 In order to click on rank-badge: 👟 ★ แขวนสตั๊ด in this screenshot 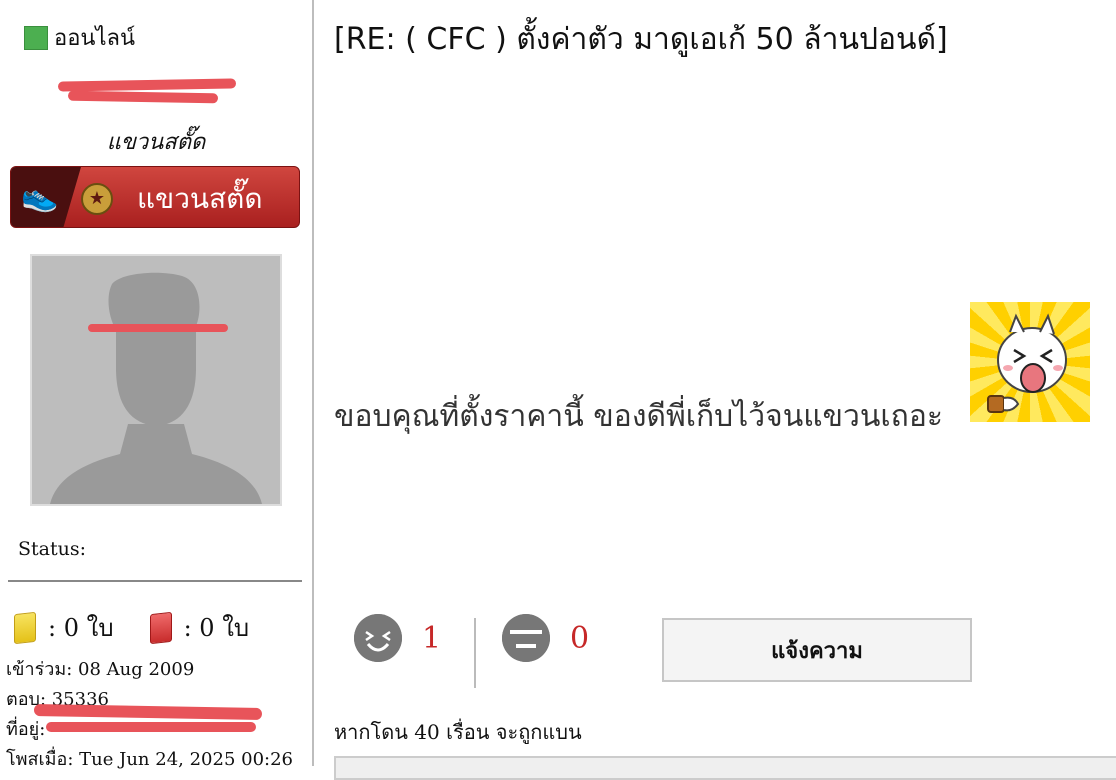, I will do `click(155, 197)`.